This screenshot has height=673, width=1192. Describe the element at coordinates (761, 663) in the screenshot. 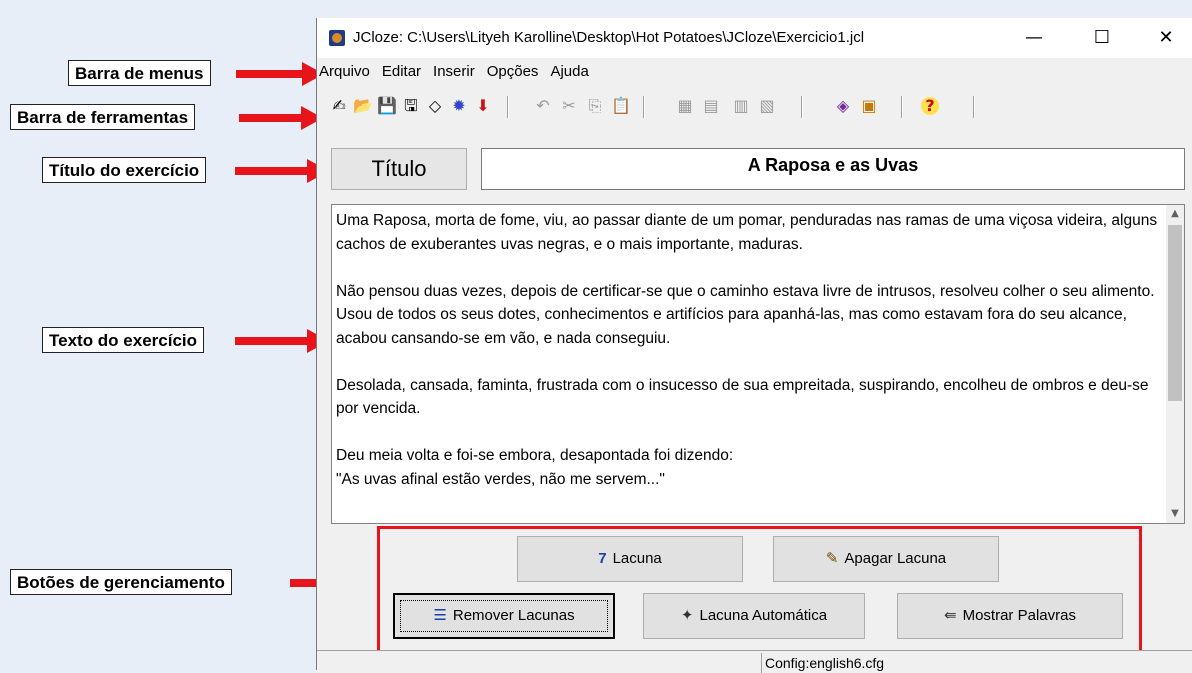

I see `status-divider` at that location.